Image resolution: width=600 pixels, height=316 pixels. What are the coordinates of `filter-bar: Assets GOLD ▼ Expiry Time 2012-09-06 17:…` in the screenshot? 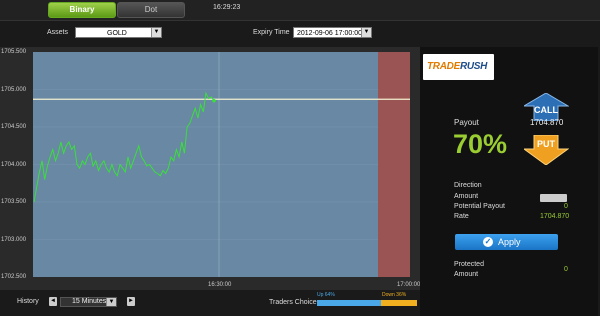 It's located at (210, 34).